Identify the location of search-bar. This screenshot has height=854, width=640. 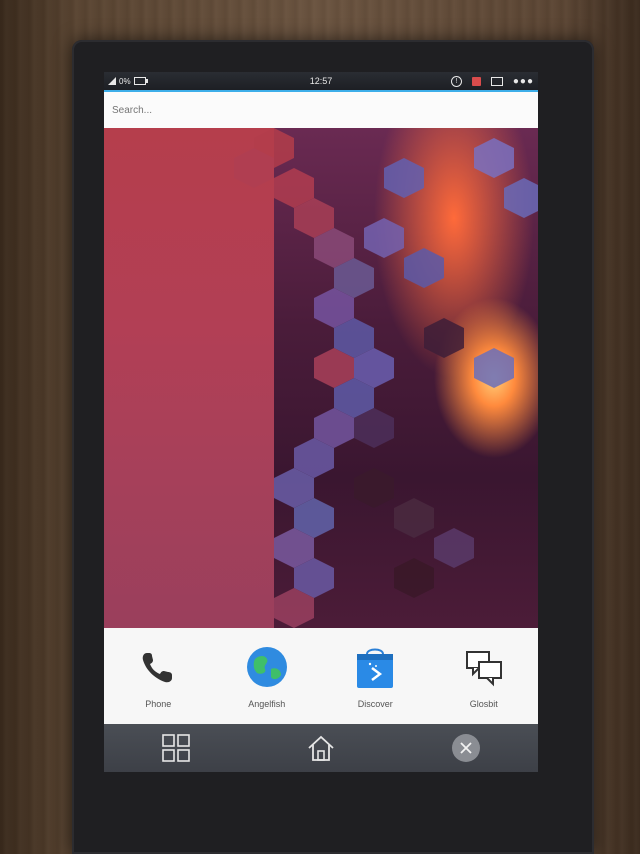
(321, 110).